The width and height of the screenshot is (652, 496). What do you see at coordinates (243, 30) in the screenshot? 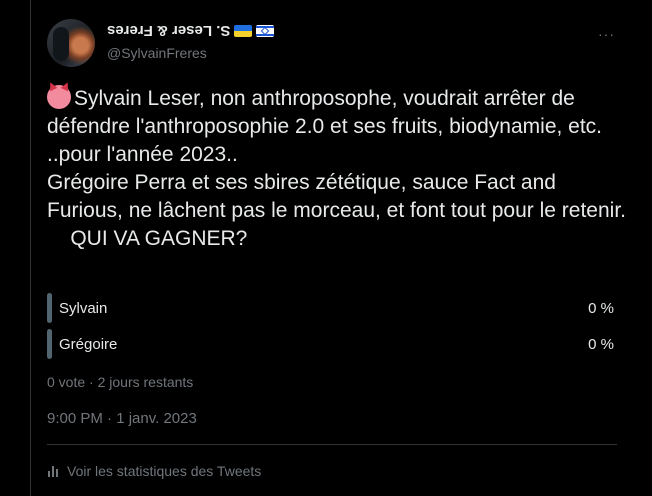
I see `ukraine-flag-icon` at bounding box center [243, 30].